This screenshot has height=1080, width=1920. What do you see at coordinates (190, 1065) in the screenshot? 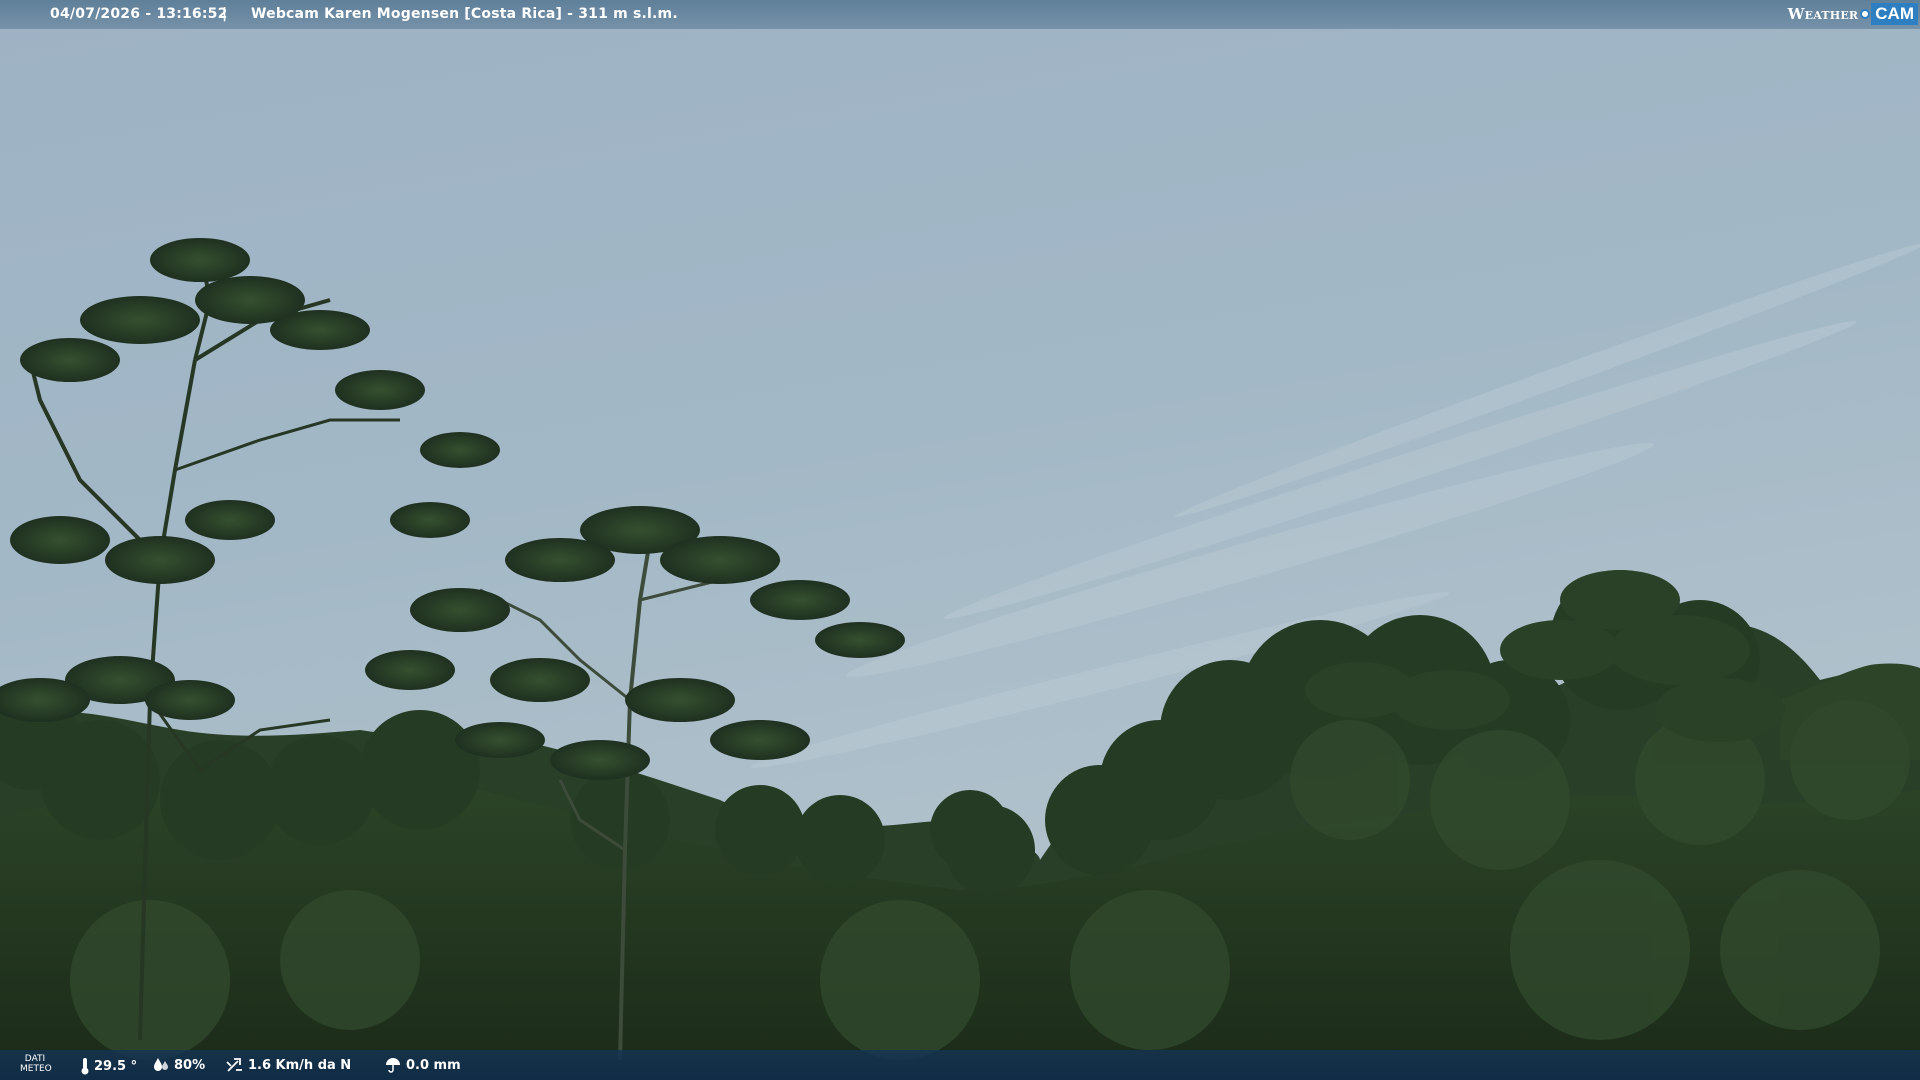
I see `humidity-value: 80%` at bounding box center [190, 1065].